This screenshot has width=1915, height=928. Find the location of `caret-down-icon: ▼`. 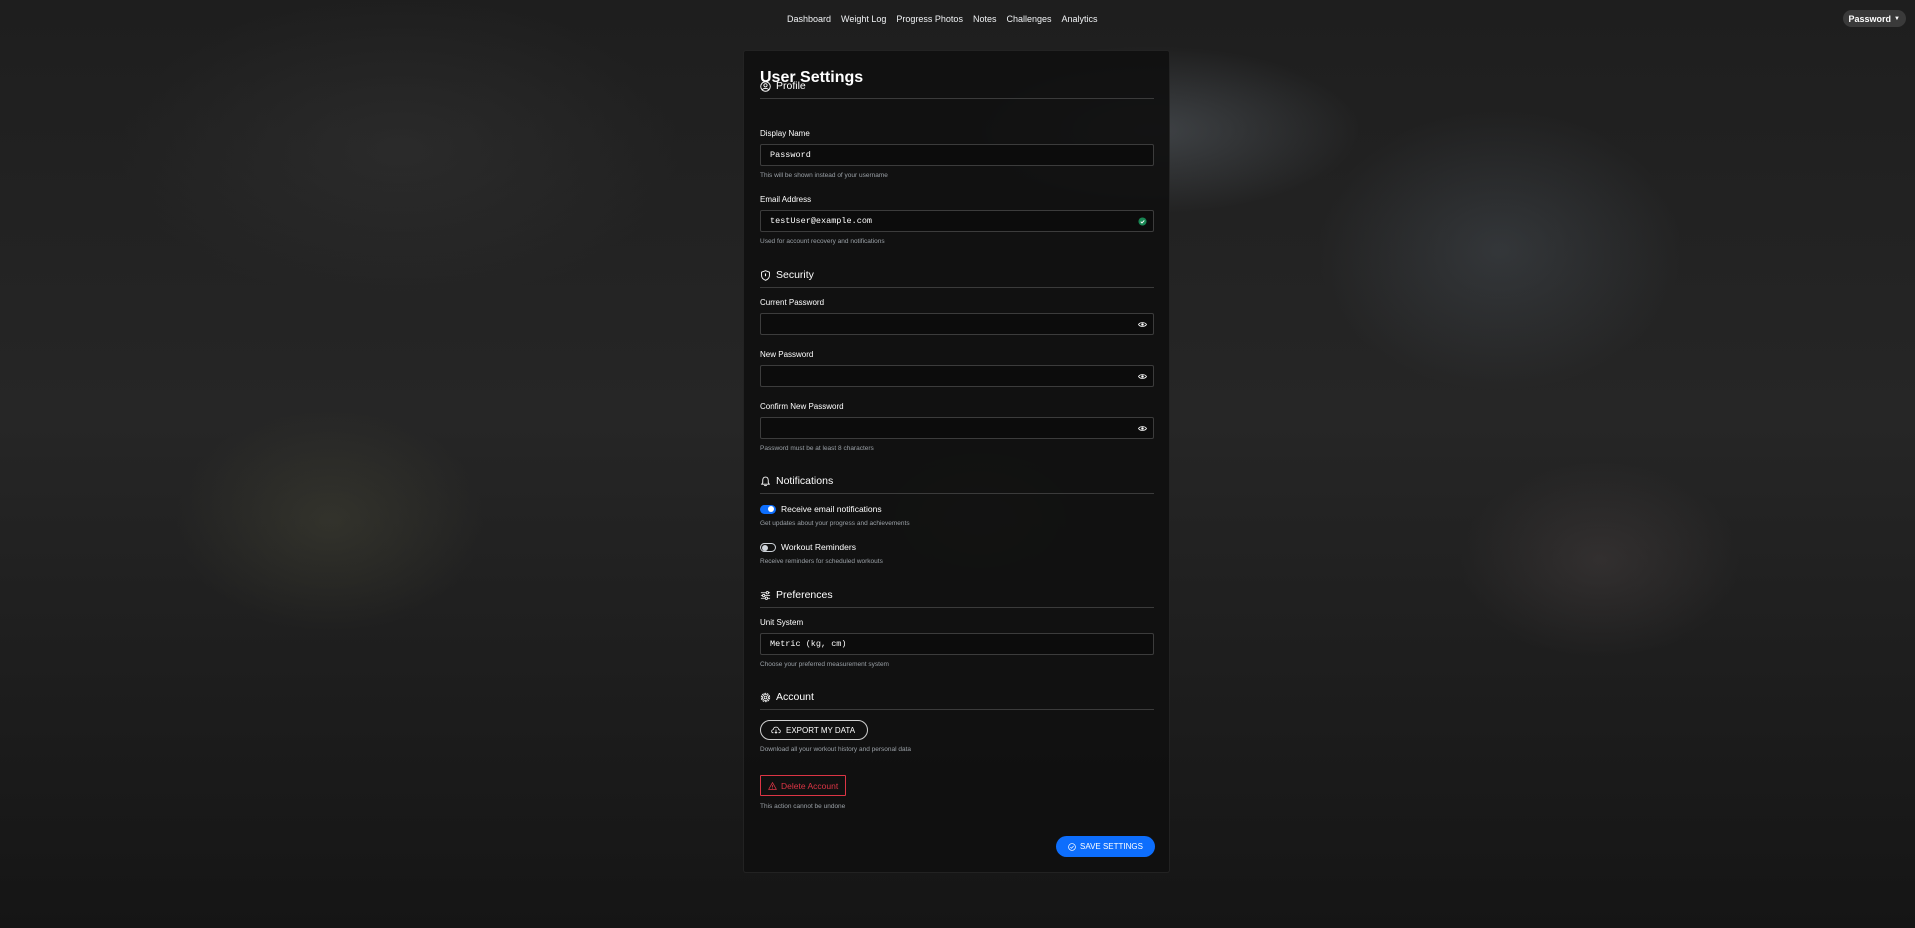

caret-down-icon: ▼ is located at coordinates (1897, 18).